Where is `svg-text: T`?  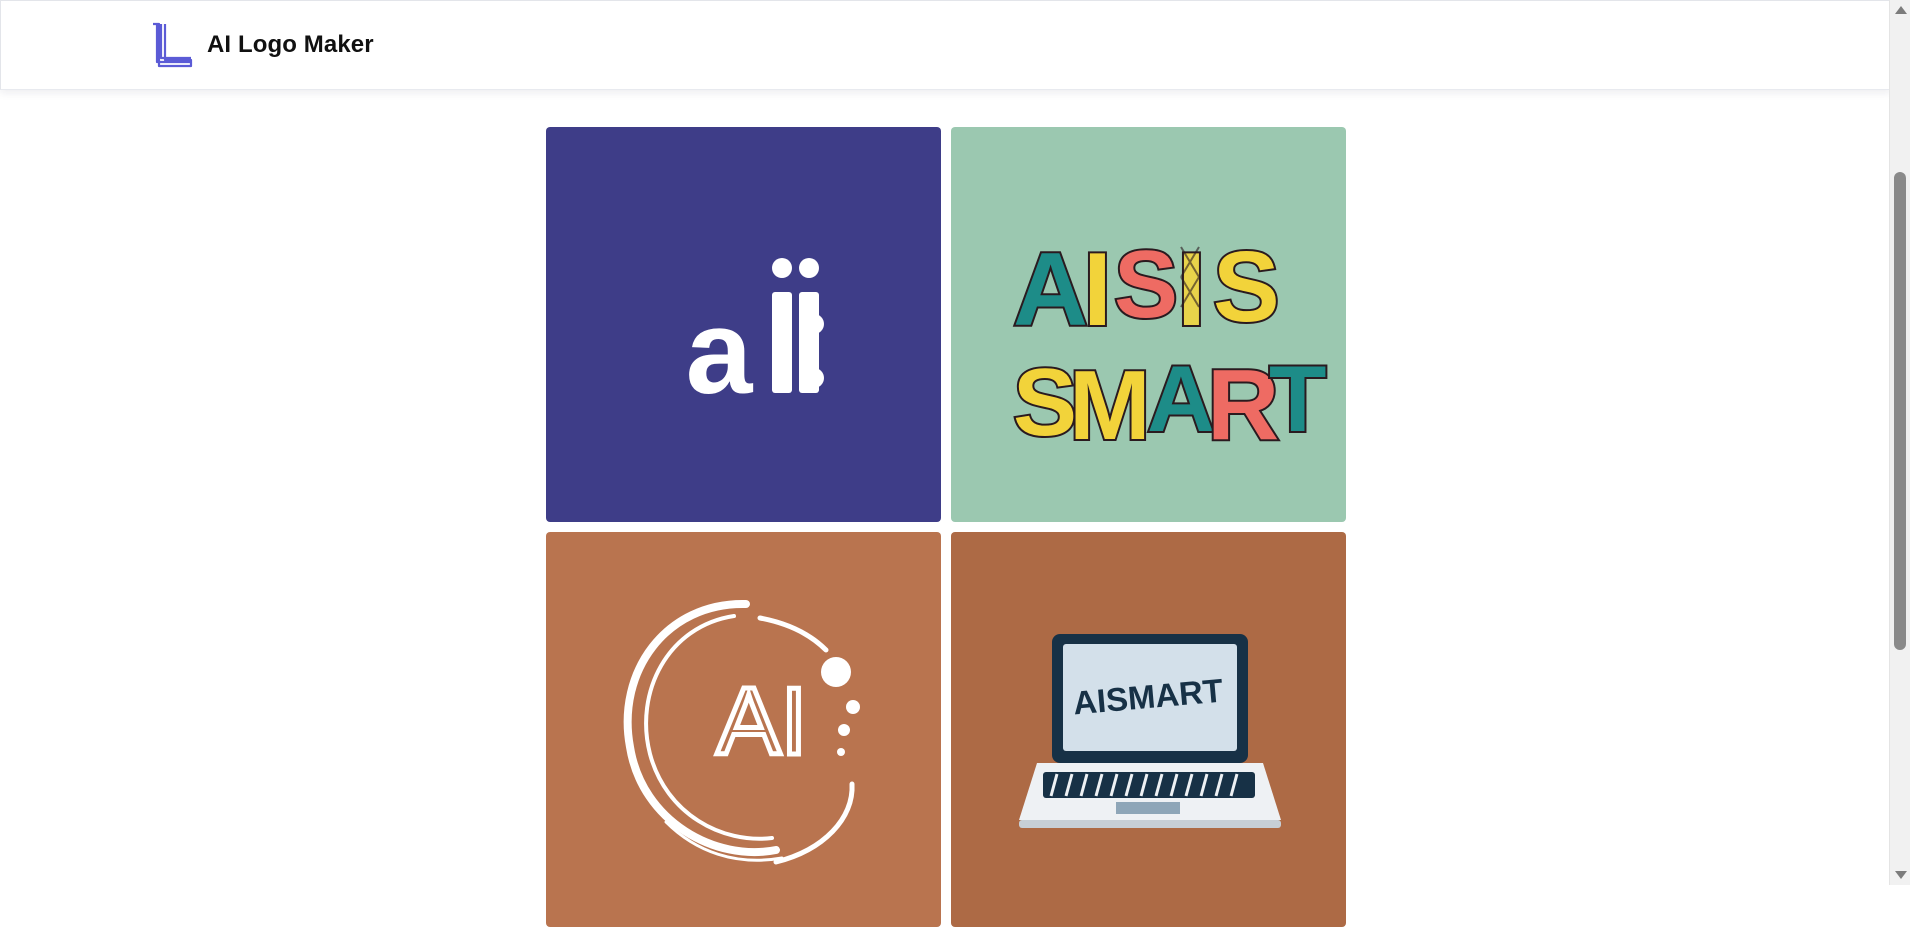
svg-text: T is located at coordinates (1297, 398).